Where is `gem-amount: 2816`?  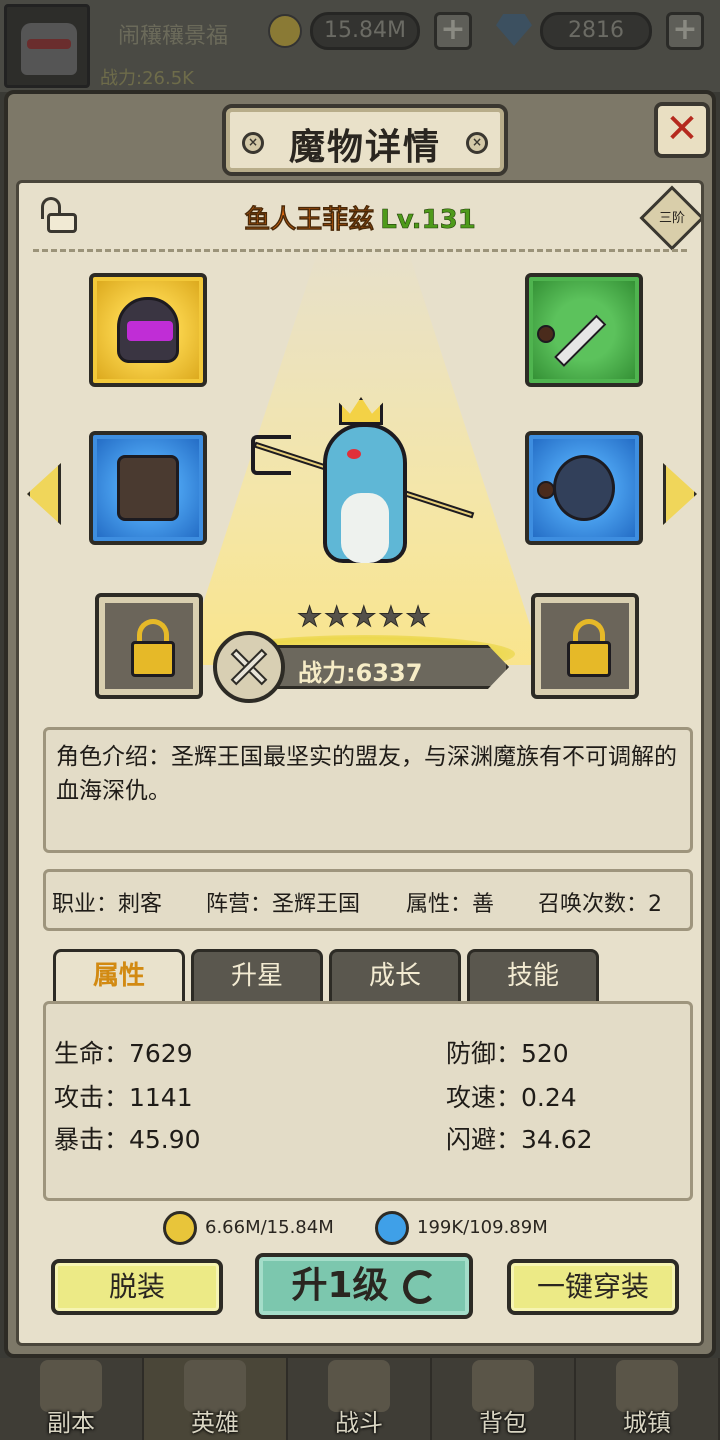 gem-amount: 2816 is located at coordinates (596, 31).